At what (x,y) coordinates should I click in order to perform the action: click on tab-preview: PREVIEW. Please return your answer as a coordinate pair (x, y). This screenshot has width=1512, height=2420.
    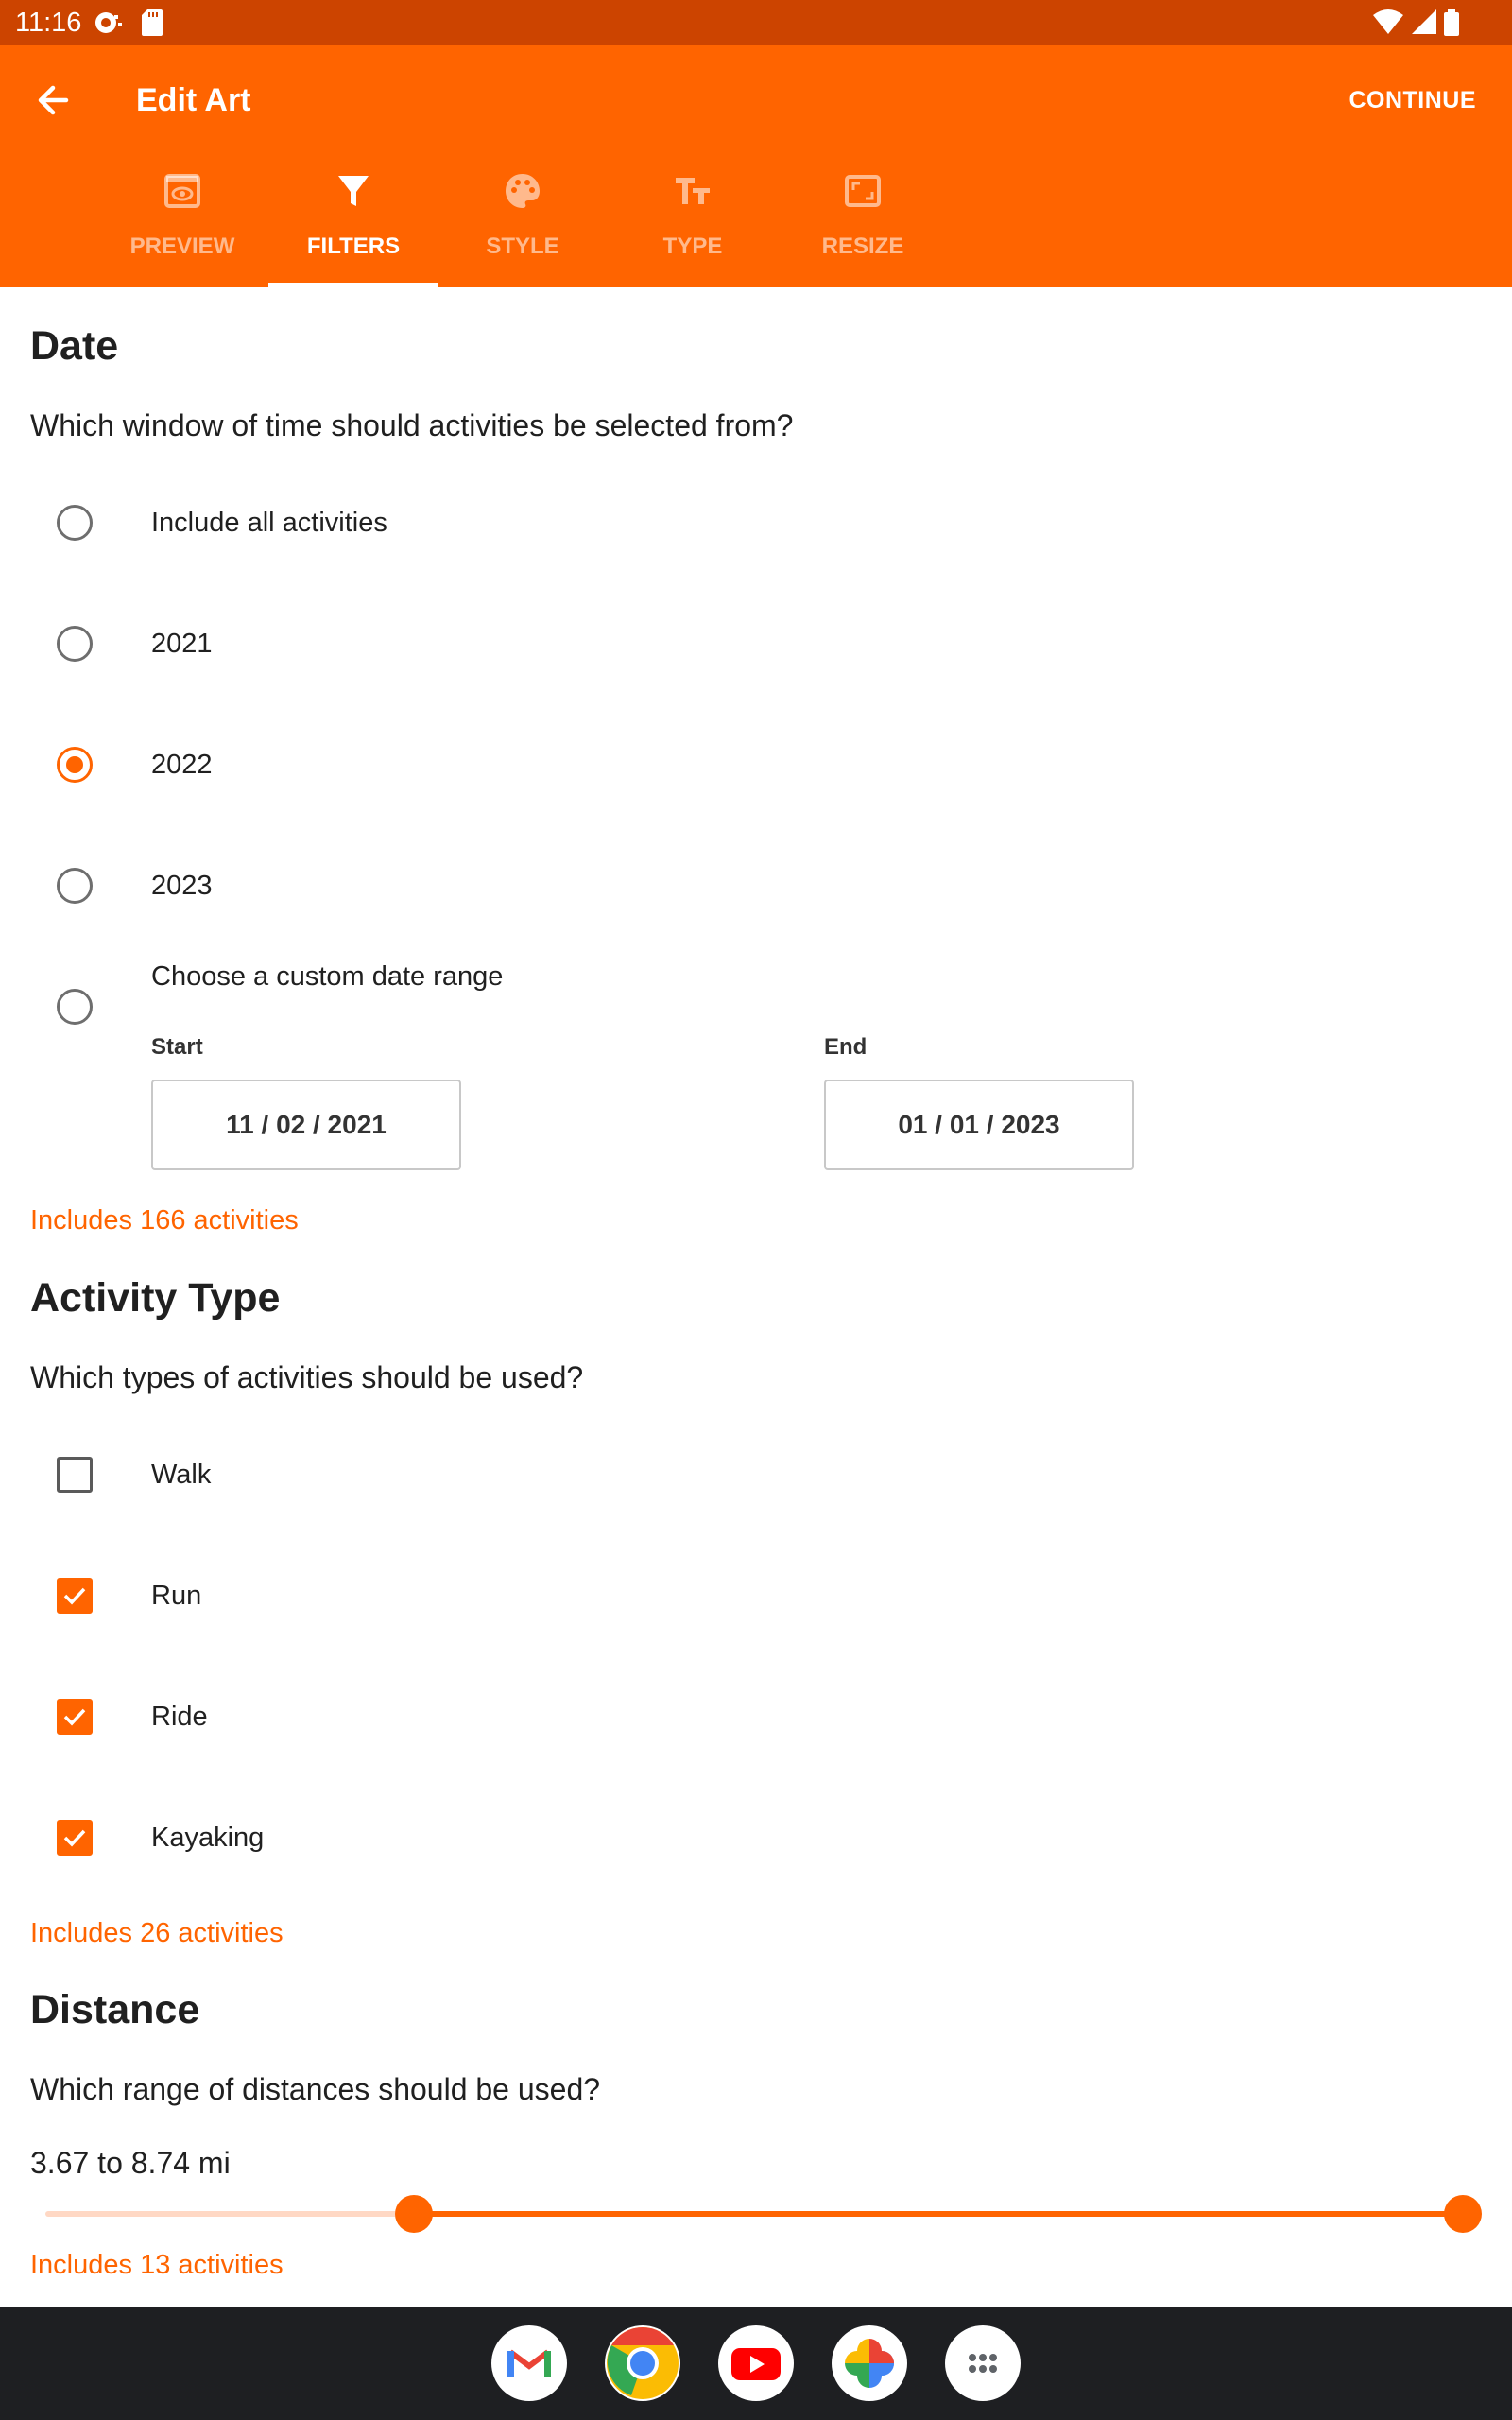
    Looking at the image, I should click on (182, 226).